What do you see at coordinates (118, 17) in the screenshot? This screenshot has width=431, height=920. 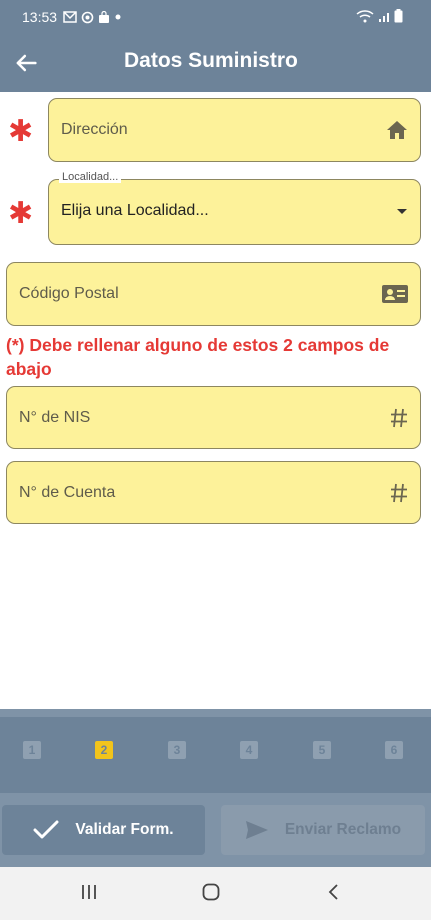 I see `dot-icon` at bounding box center [118, 17].